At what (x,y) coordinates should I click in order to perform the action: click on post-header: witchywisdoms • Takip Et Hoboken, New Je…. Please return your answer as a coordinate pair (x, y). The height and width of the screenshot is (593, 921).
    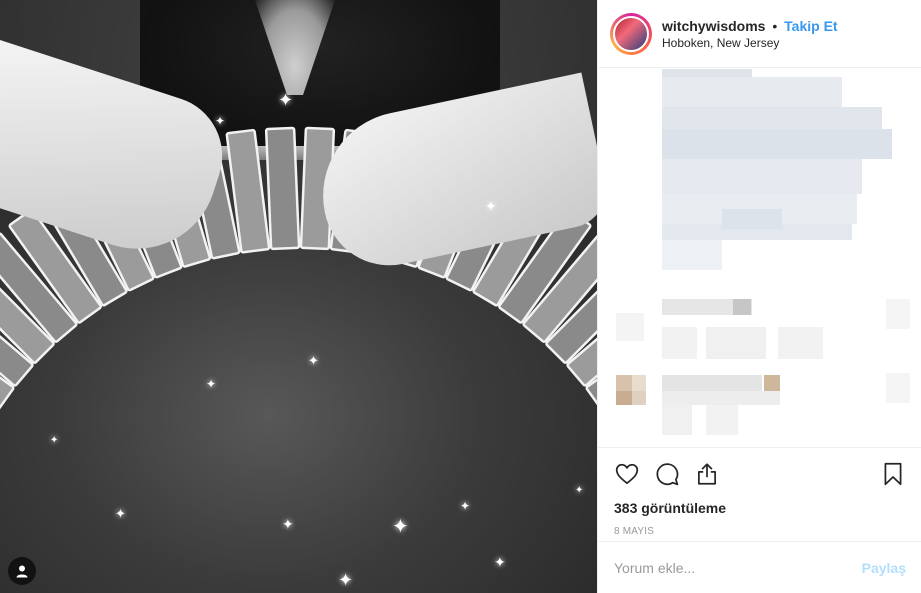
    Looking at the image, I should click on (759, 34).